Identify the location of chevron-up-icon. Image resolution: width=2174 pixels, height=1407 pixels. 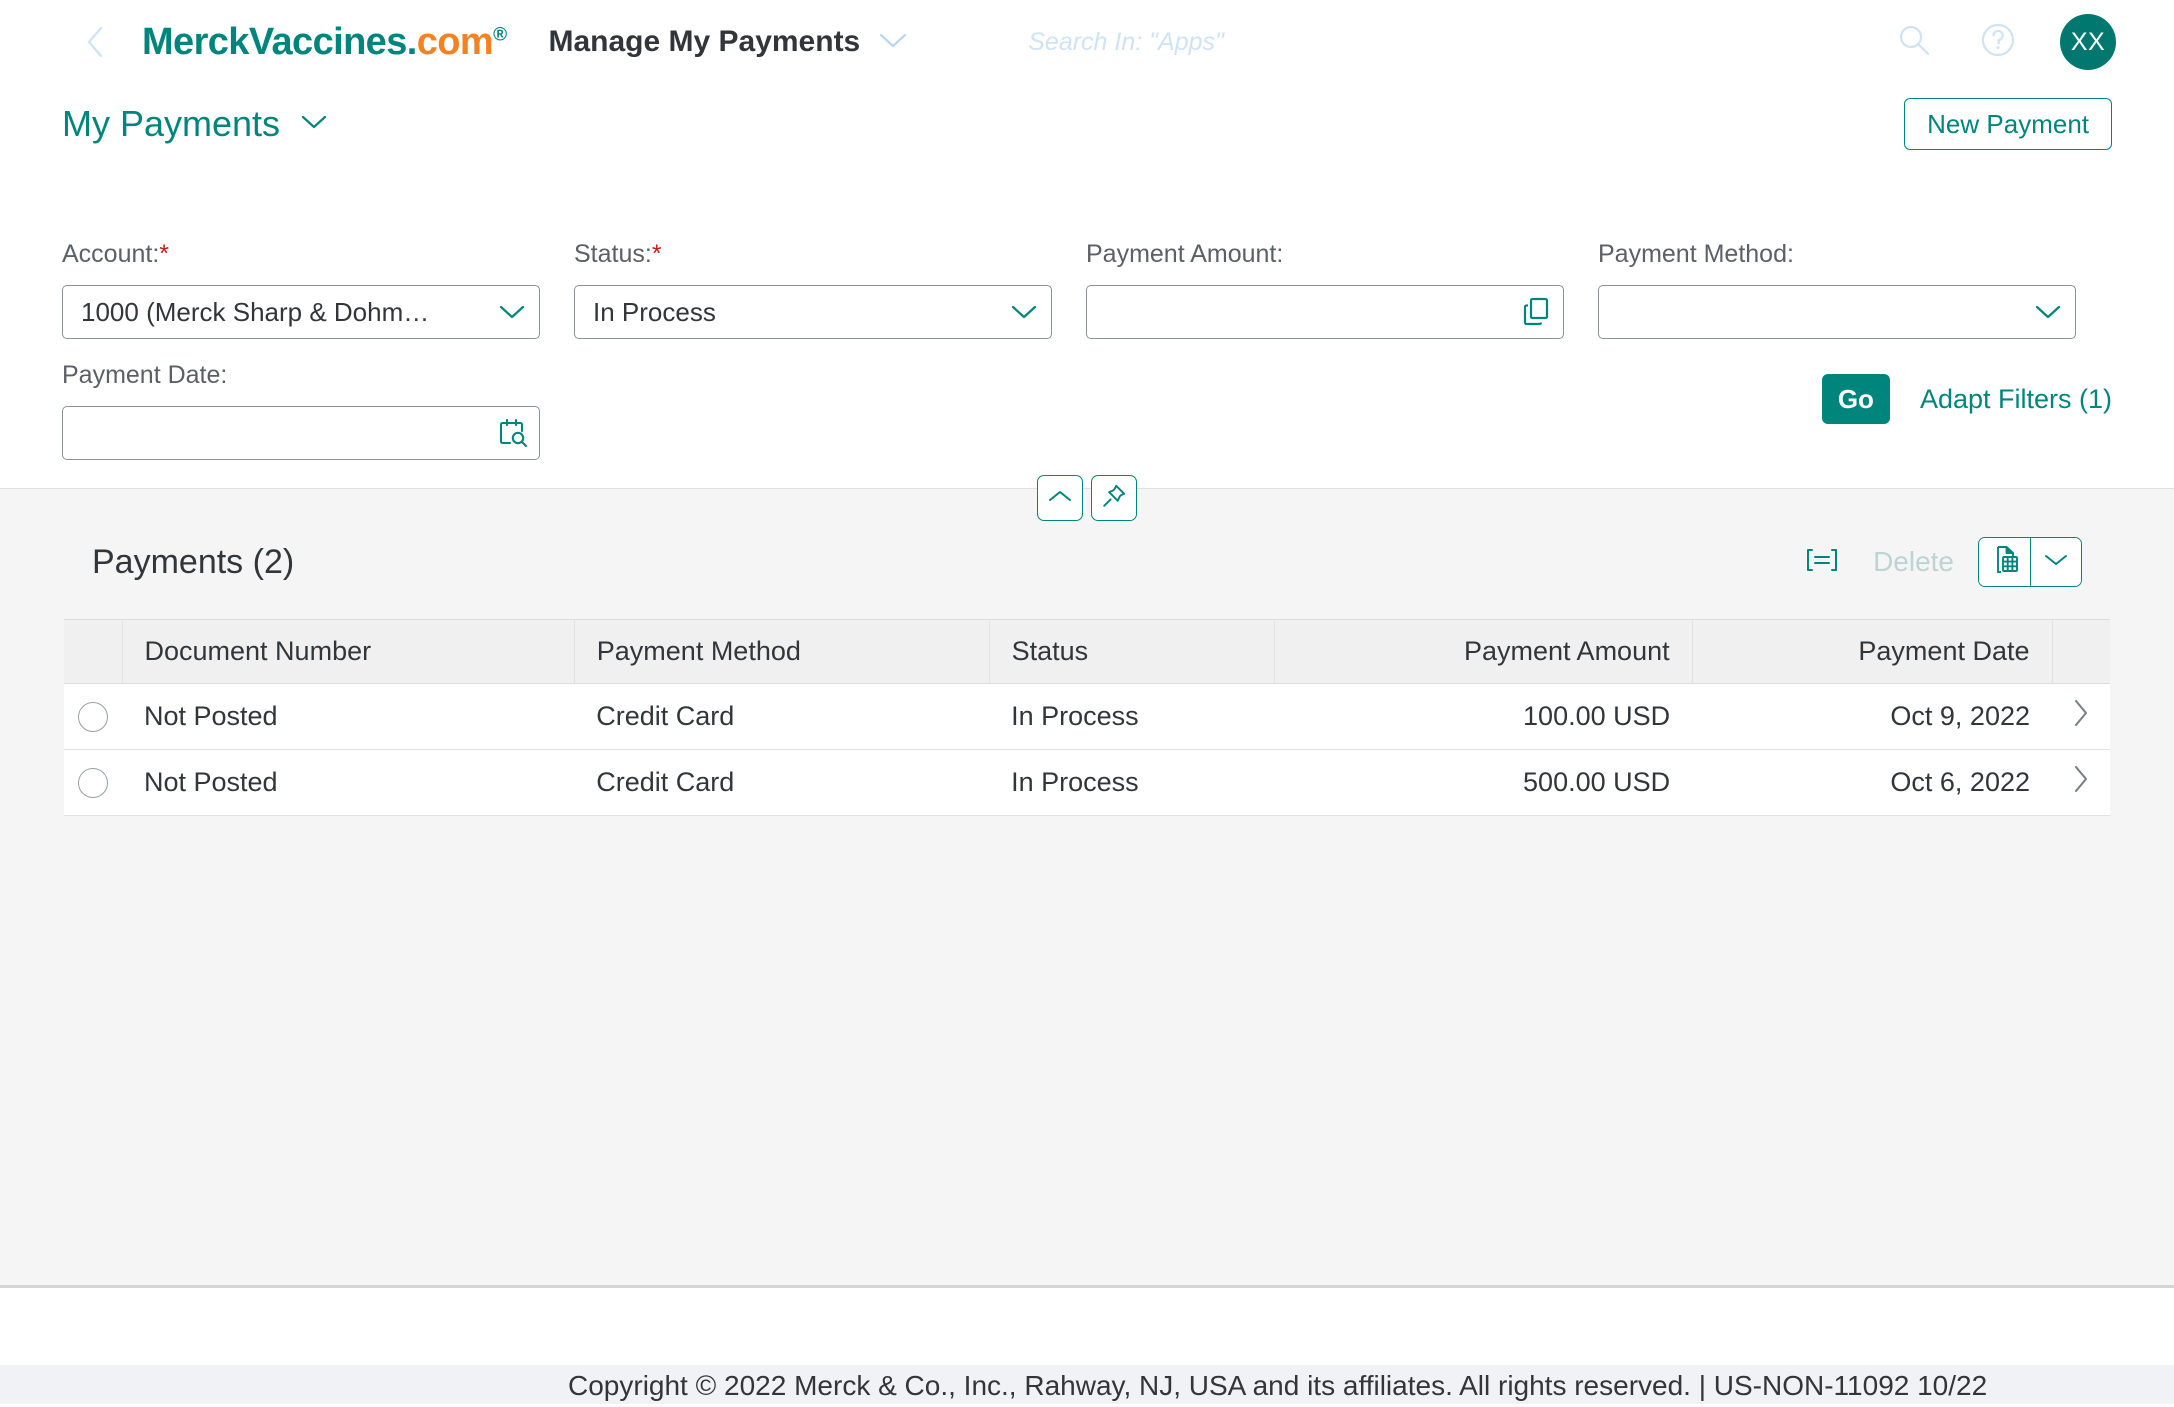
(1060, 498).